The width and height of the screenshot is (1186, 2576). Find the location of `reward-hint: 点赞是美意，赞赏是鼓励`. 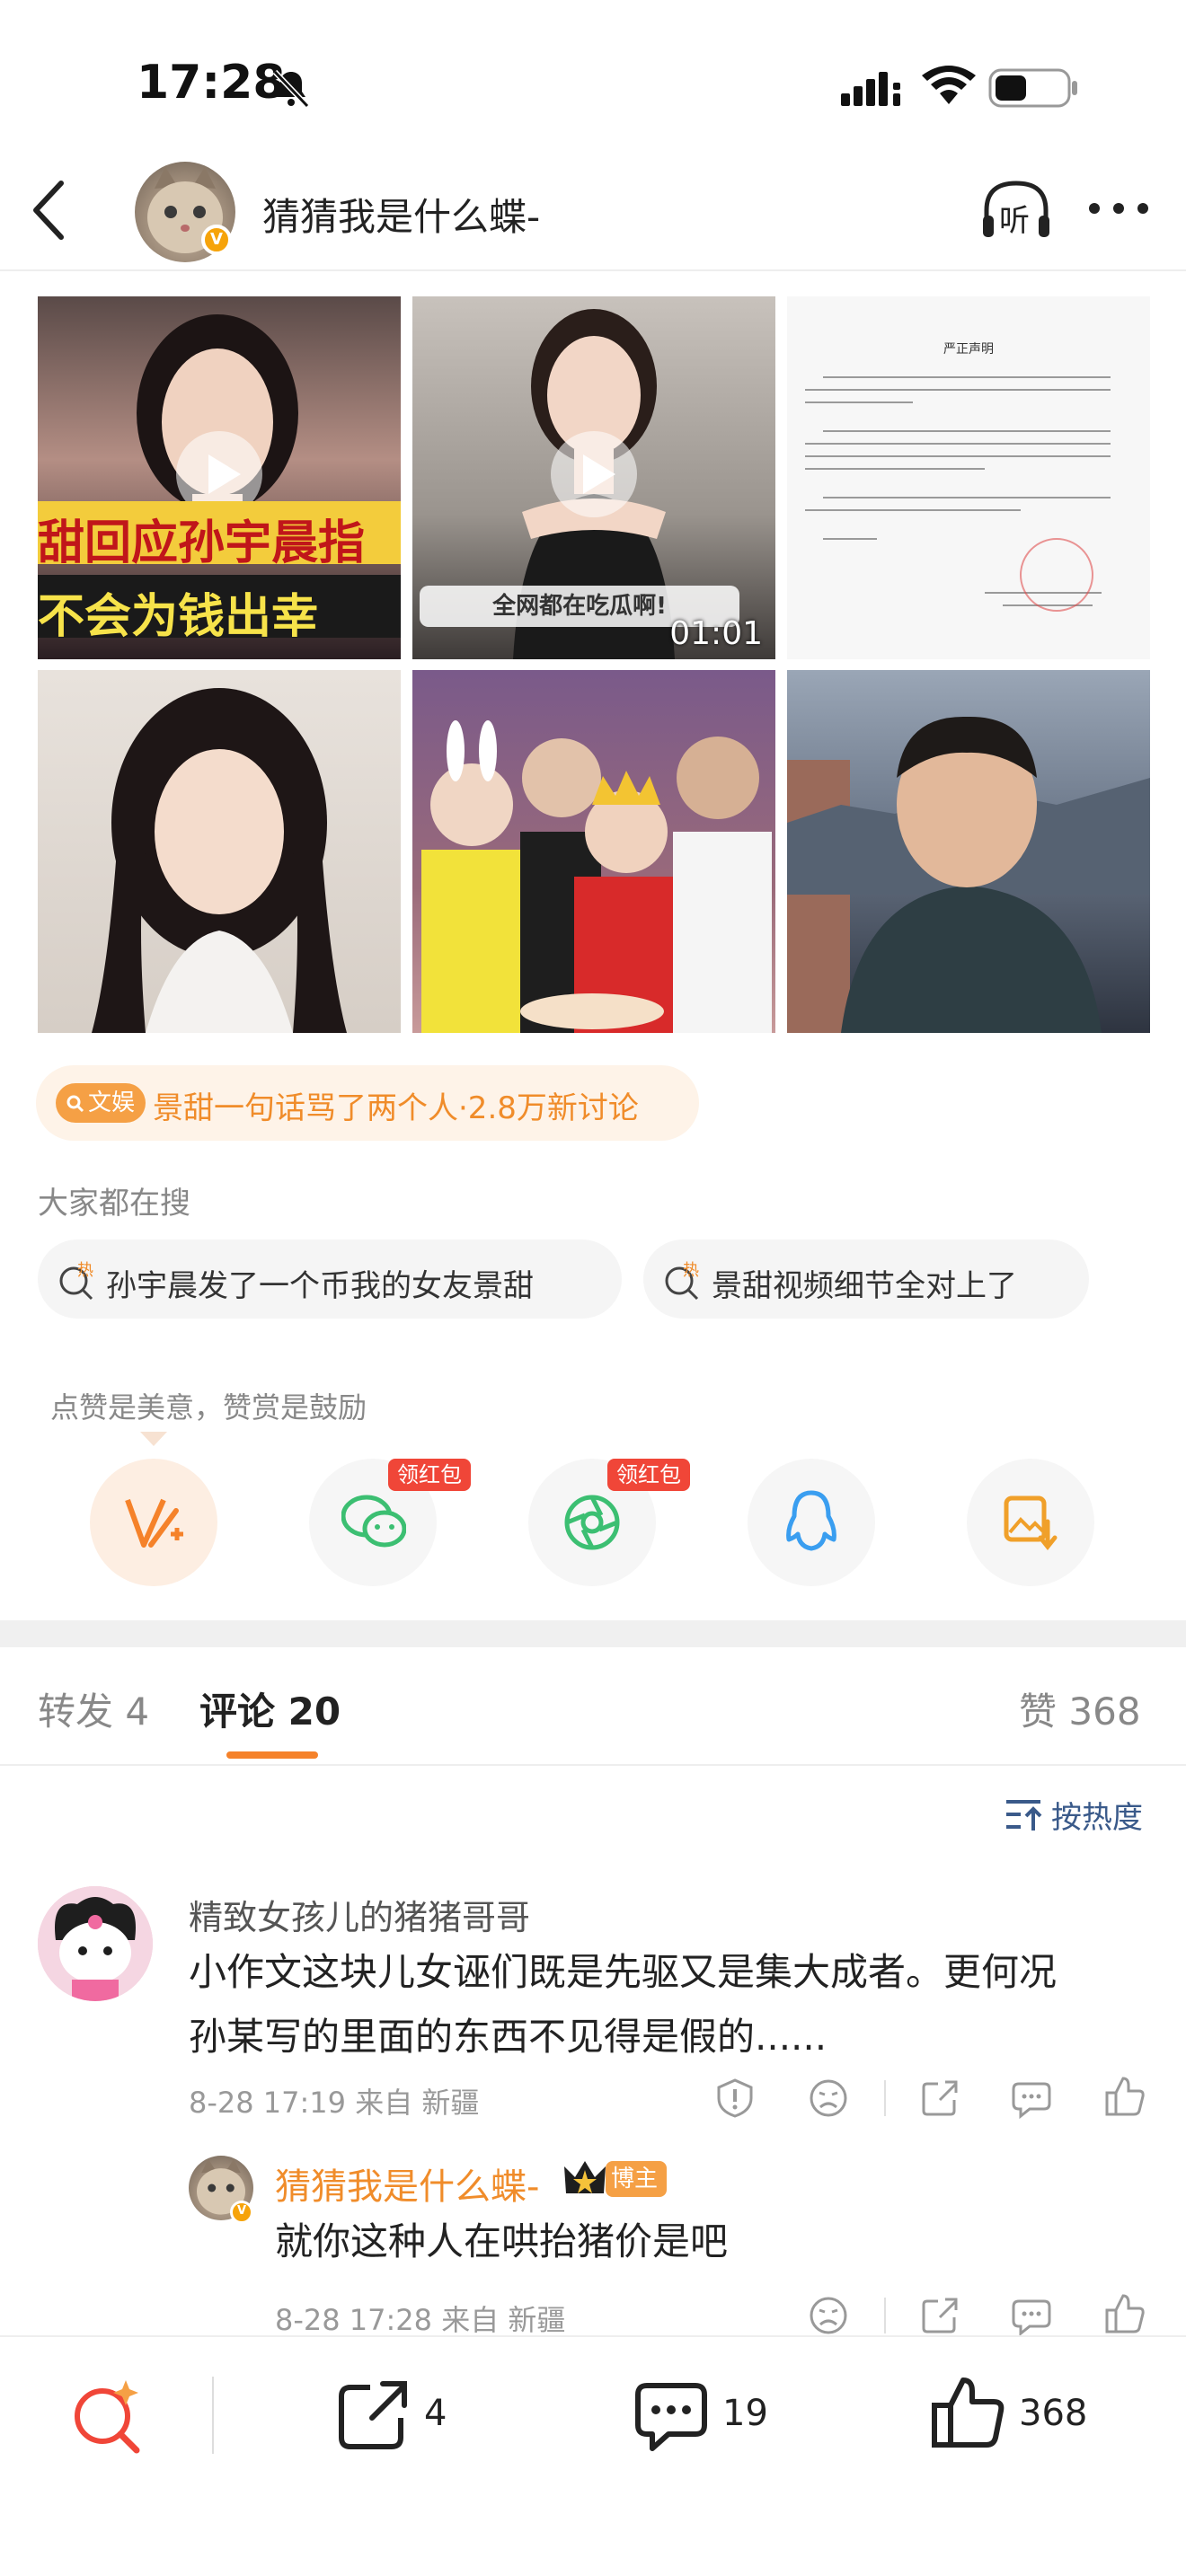

reward-hint: 点赞是美意，赞赏是鼓励 is located at coordinates (208, 1407).